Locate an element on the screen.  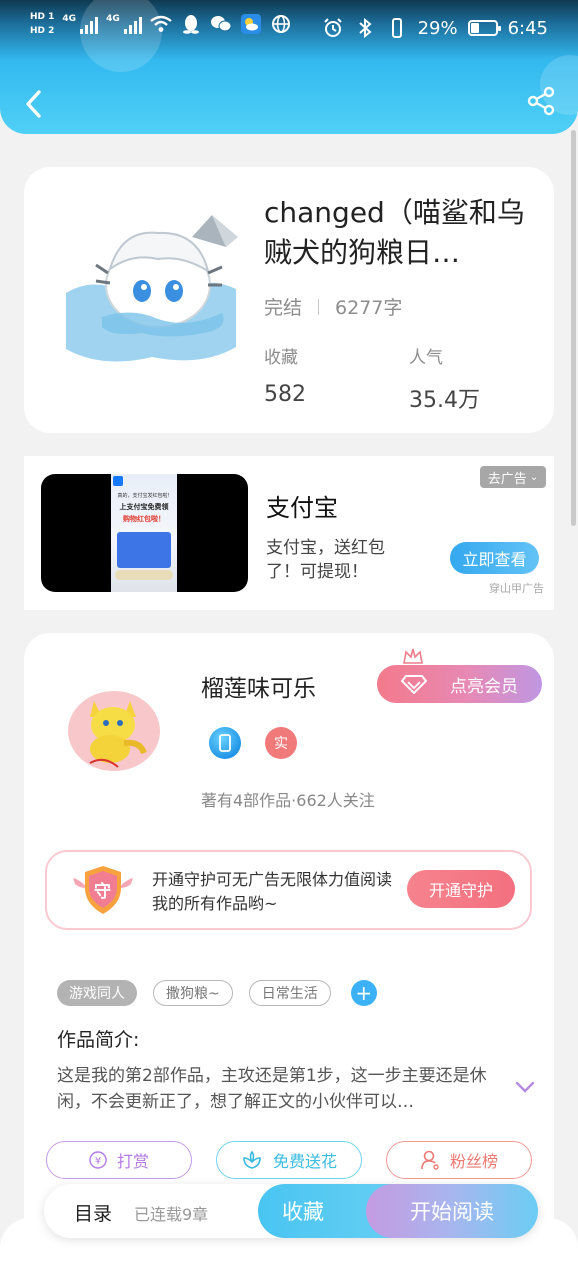
intro-heading: 作品简介: is located at coordinates (98, 1040).